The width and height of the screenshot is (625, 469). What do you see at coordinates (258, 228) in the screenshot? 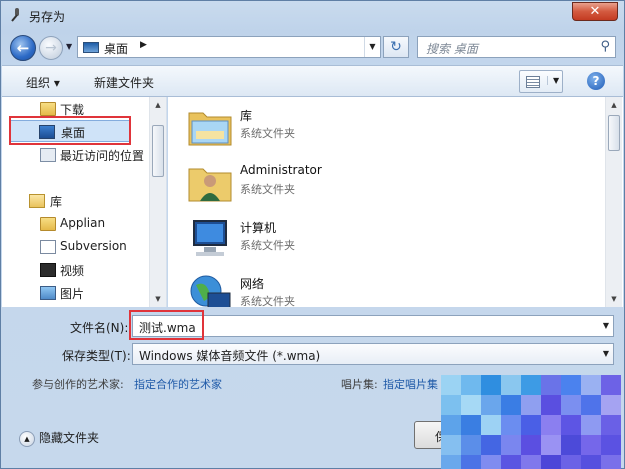
I see `file-name: 计算机` at bounding box center [258, 228].